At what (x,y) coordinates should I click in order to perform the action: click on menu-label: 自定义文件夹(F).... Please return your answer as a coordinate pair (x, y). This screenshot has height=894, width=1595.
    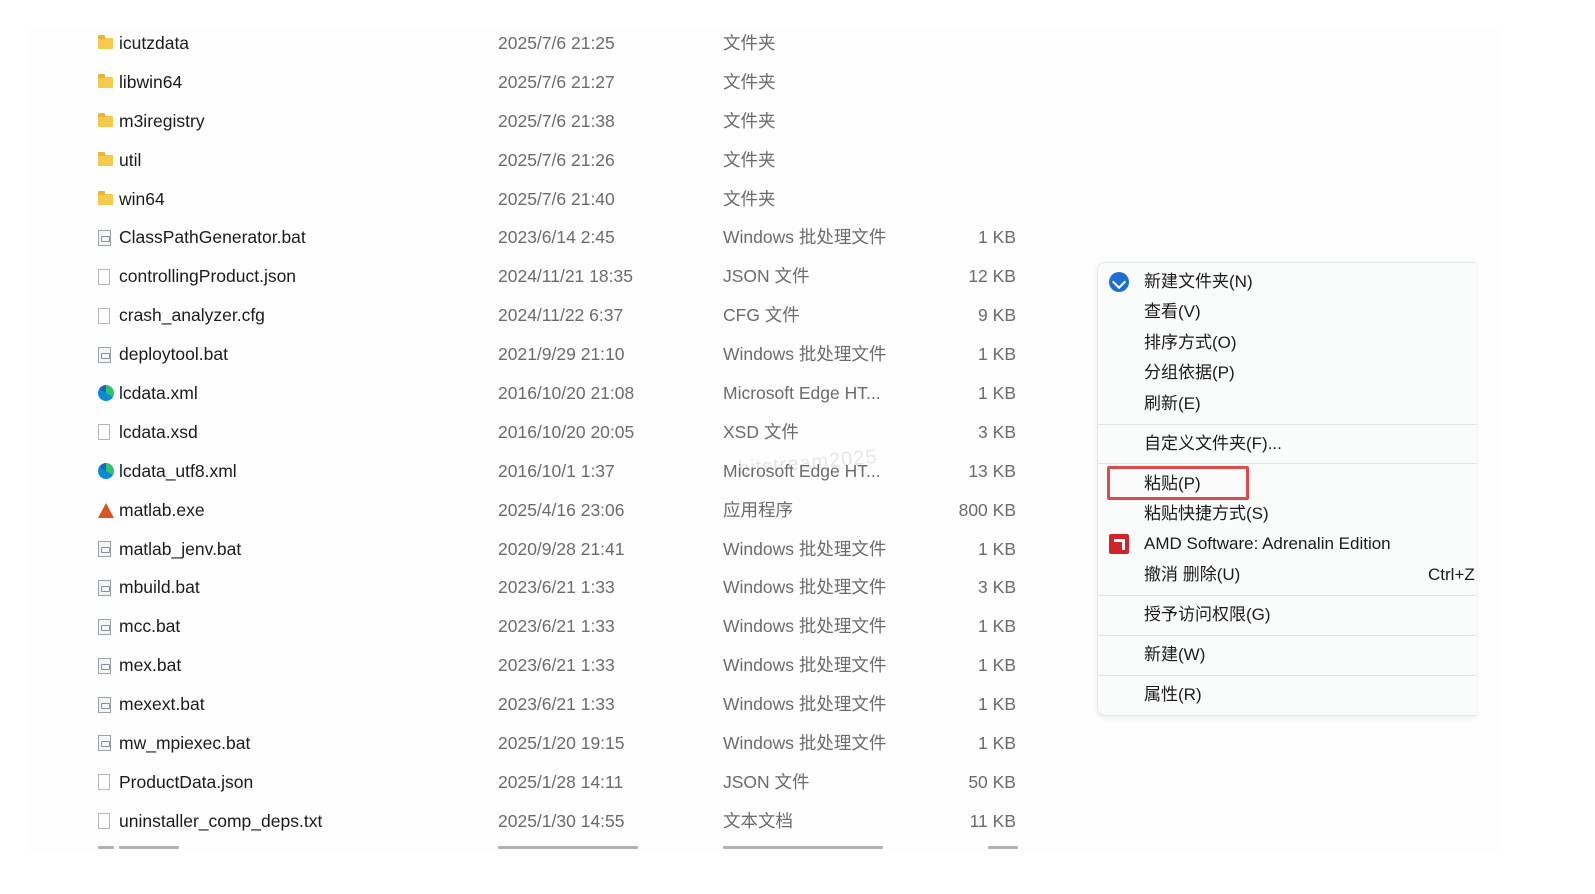
    Looking at the image, I should click on (1213, 443).